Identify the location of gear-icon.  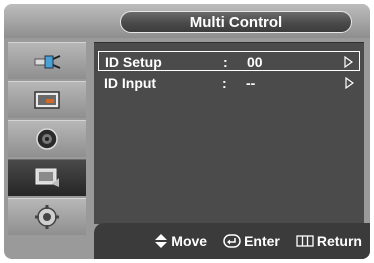
(47, 217).